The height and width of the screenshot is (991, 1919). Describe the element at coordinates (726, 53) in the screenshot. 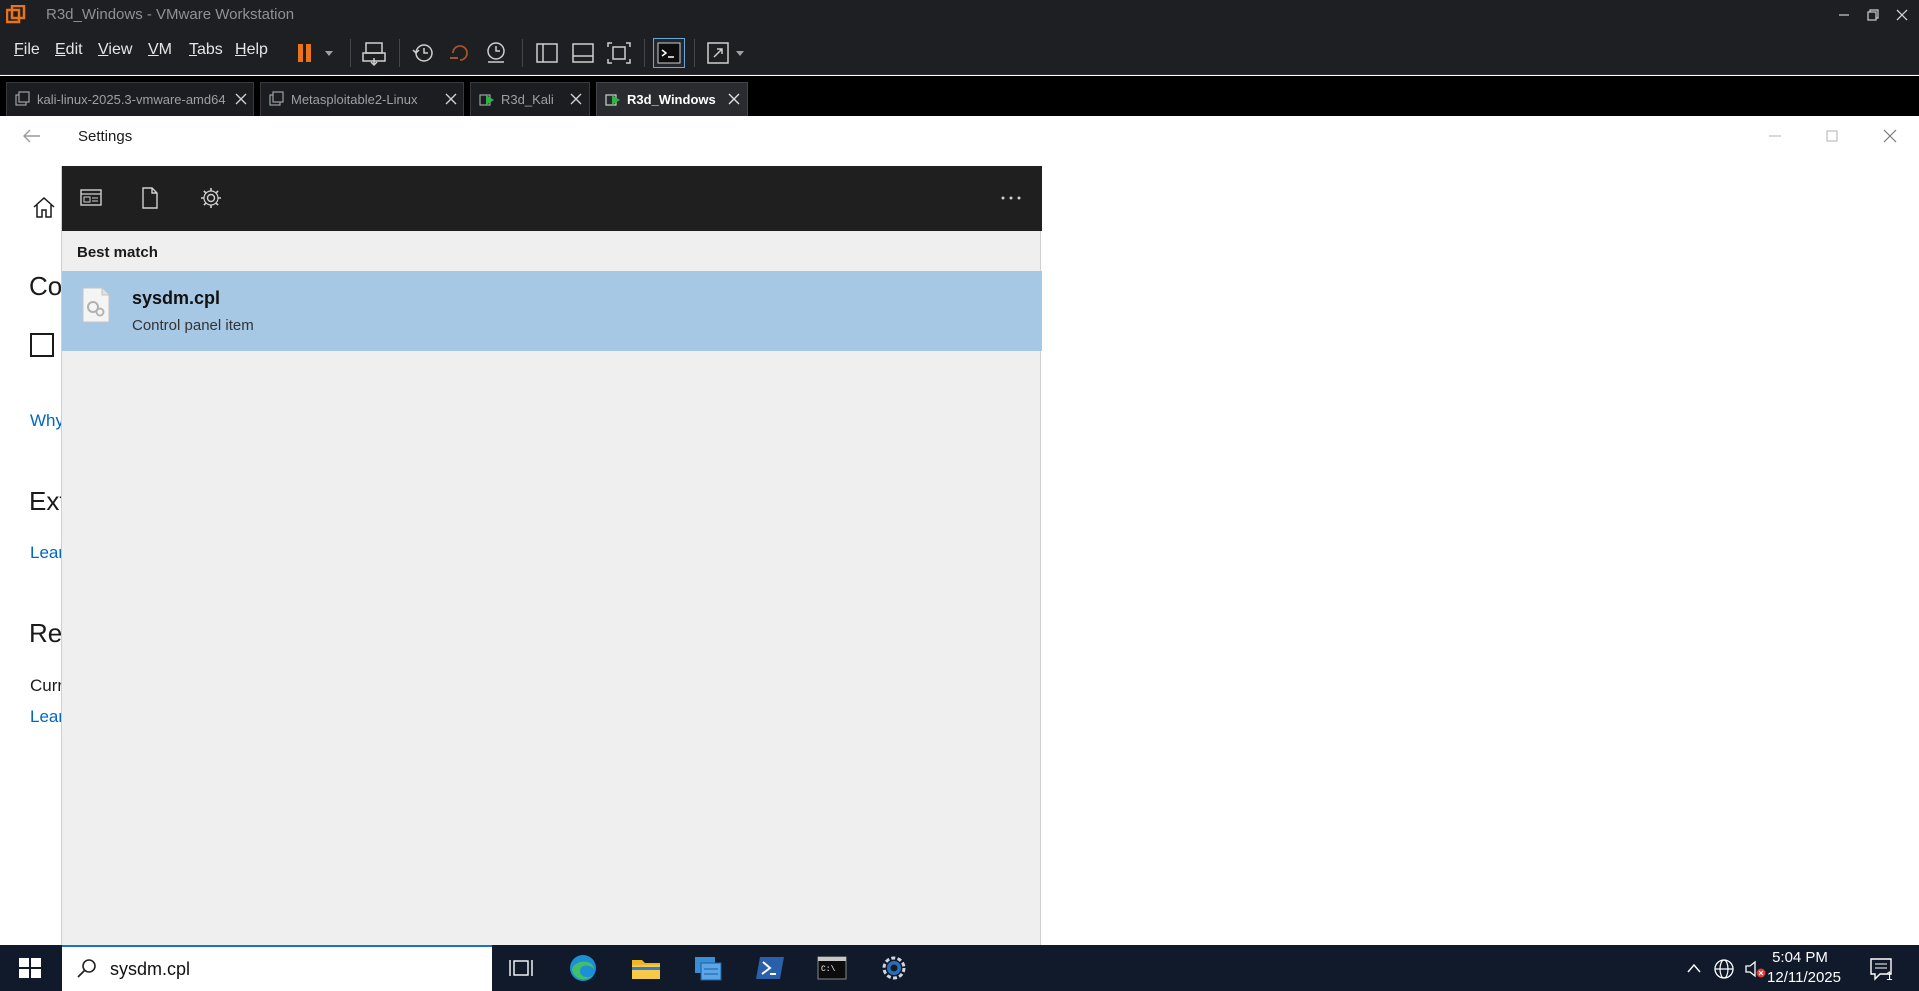

I see `stretch-guest-icon` at that location.